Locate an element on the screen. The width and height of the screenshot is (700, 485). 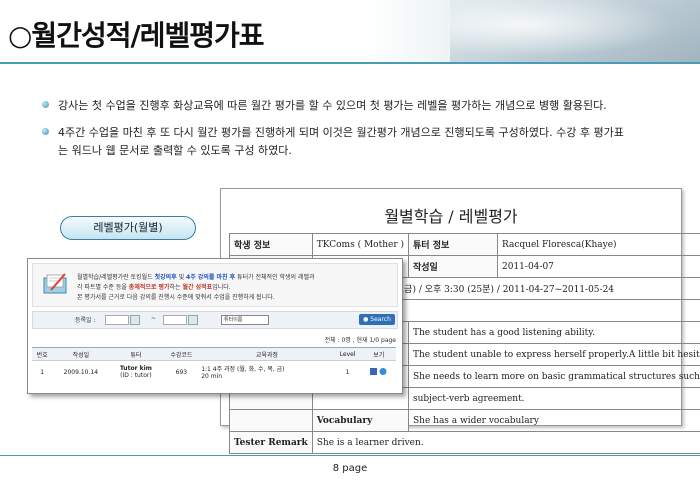
column-header: 번호 is located at coordinates (42, 354).